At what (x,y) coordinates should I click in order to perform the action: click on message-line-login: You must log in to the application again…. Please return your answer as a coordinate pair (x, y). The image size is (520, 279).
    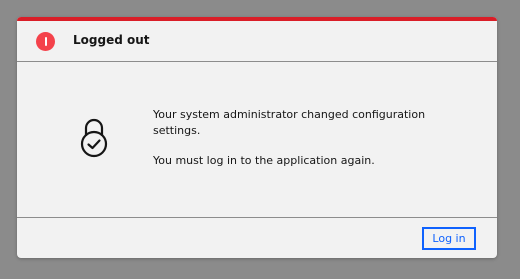
    Looking at the image, I should click on (264, 160).